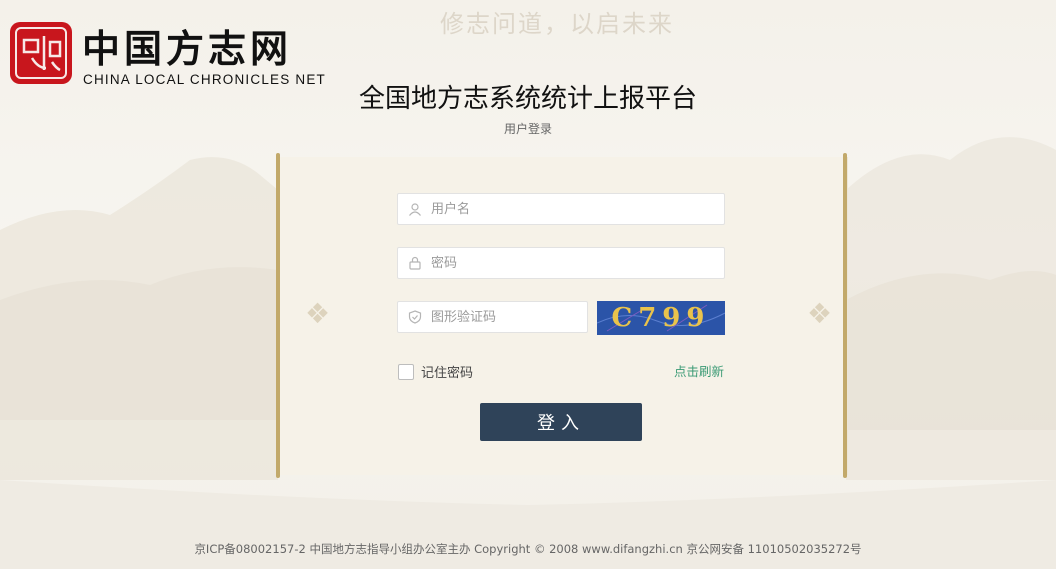 The width and height of the screenshot is (1056, 569). I want to click on scroll-rod-left, so click(278, 315).